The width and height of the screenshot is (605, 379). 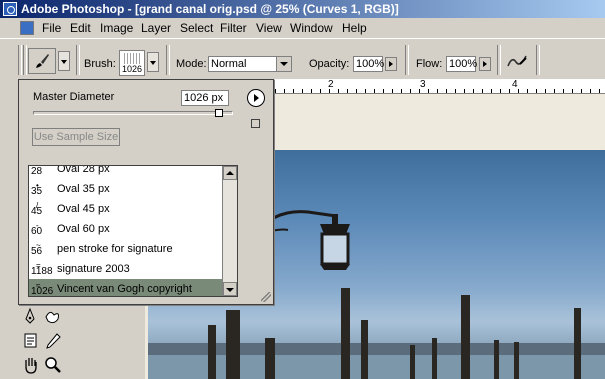 What do you see at coordinates (42, 271) in the screenshot?
I see `brush-item-size: 1188` at bounding box center [42, 271].